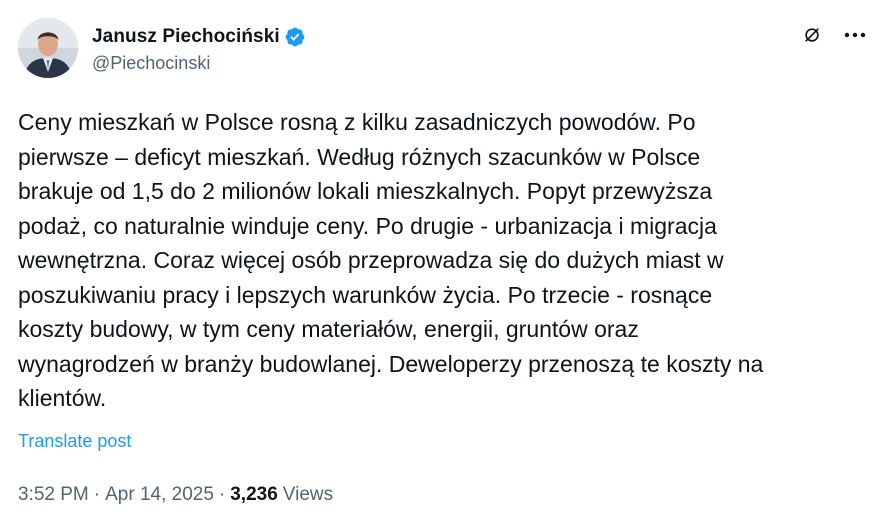 The height and width of the screenshot is (521, 887). I want to click on post-meta: 3:52 PM · Apr 14, 2025 · 3,236 Views, so click(175, 495).